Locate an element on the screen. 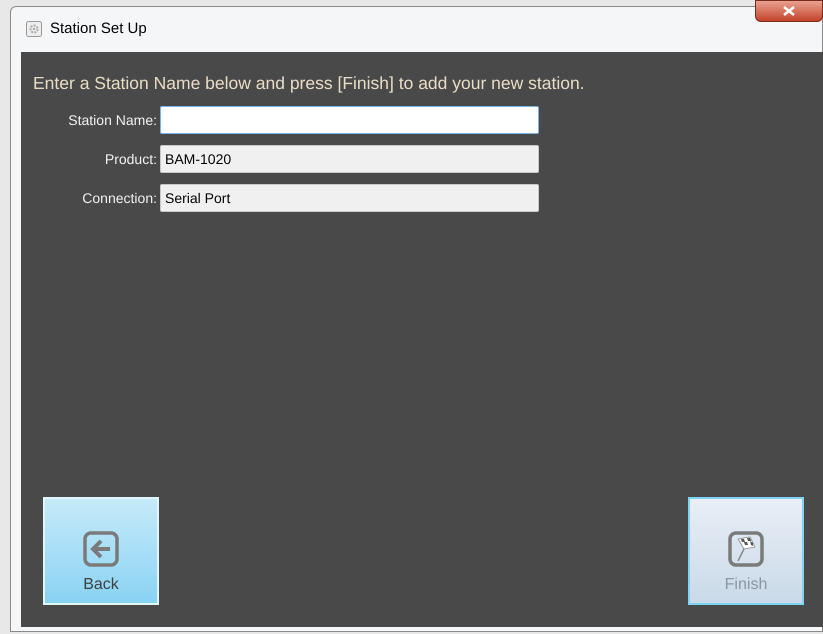  field-label: Product: is located at coordinates (131, 159).